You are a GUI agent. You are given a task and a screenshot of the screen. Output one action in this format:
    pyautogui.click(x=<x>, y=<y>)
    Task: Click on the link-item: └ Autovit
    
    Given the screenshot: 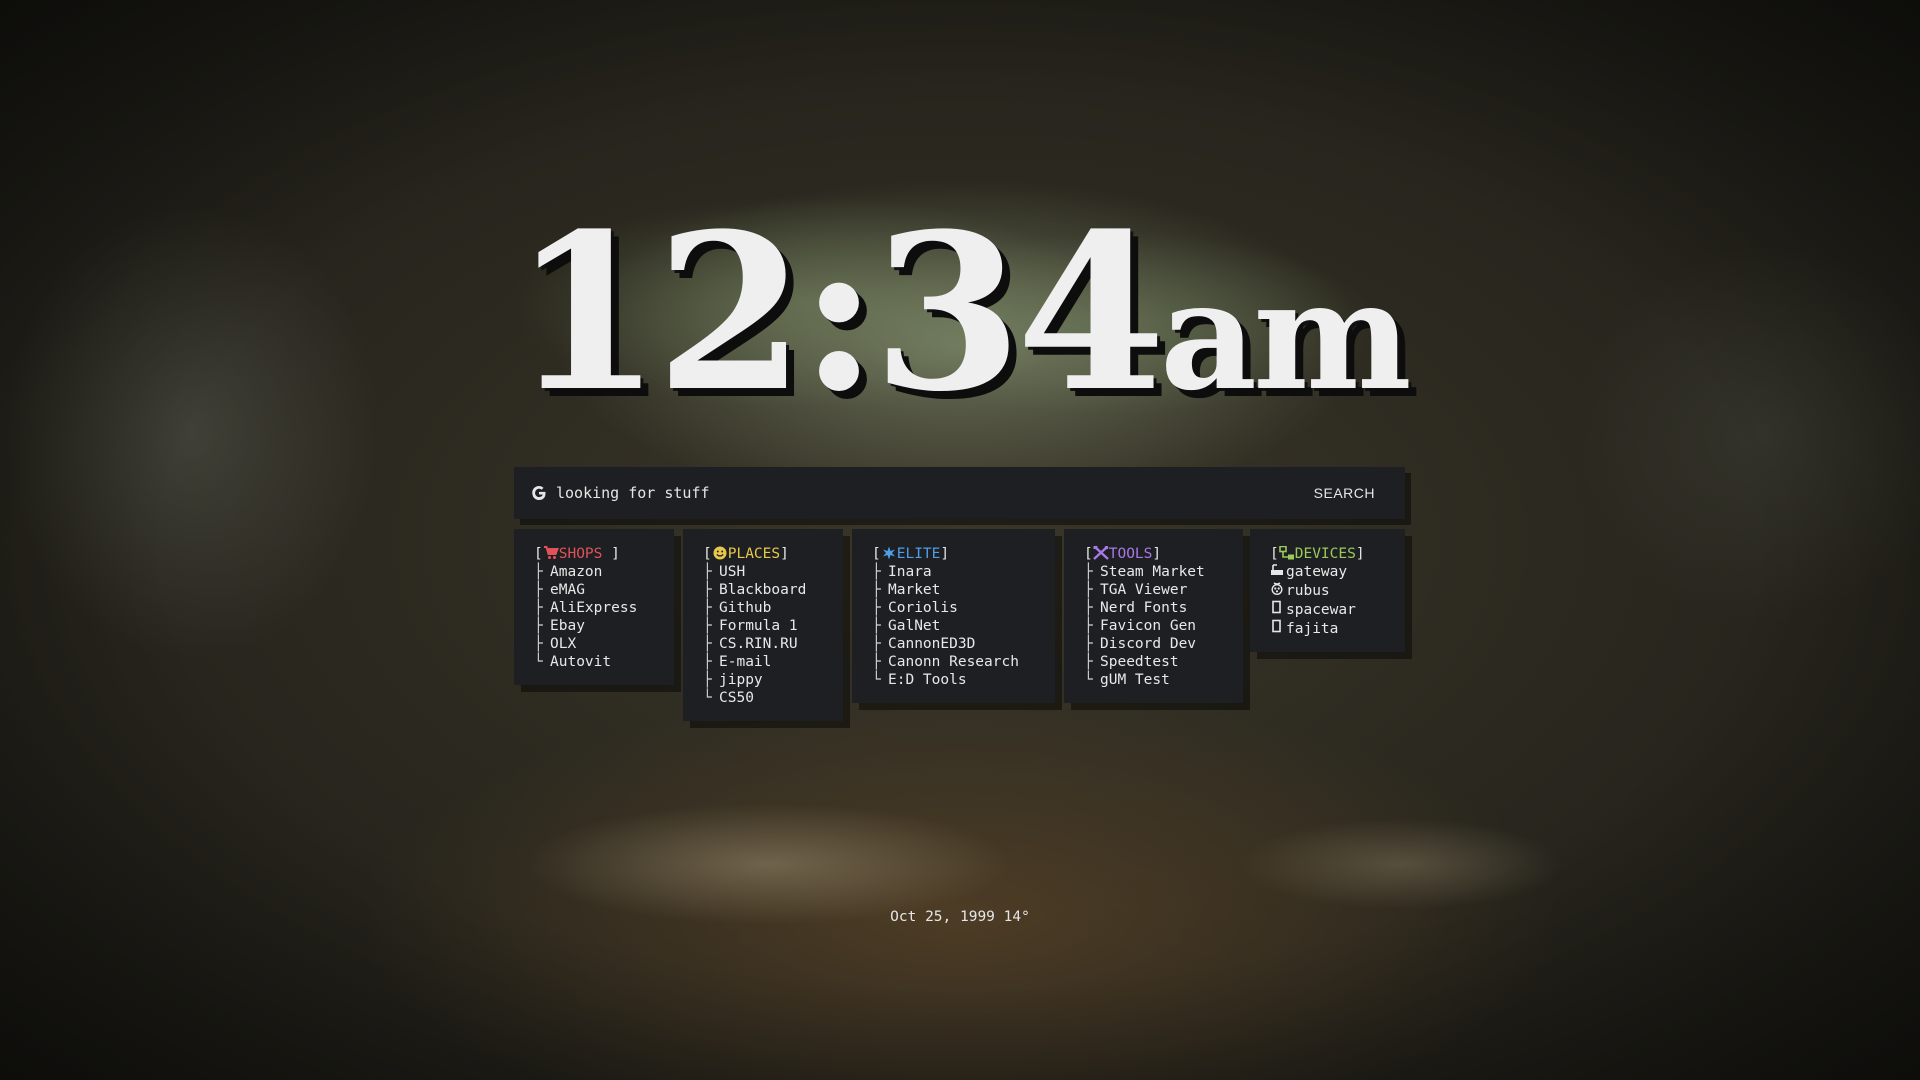 What is the action you would take?
    pyautogui.click(x=594, y=662)
    